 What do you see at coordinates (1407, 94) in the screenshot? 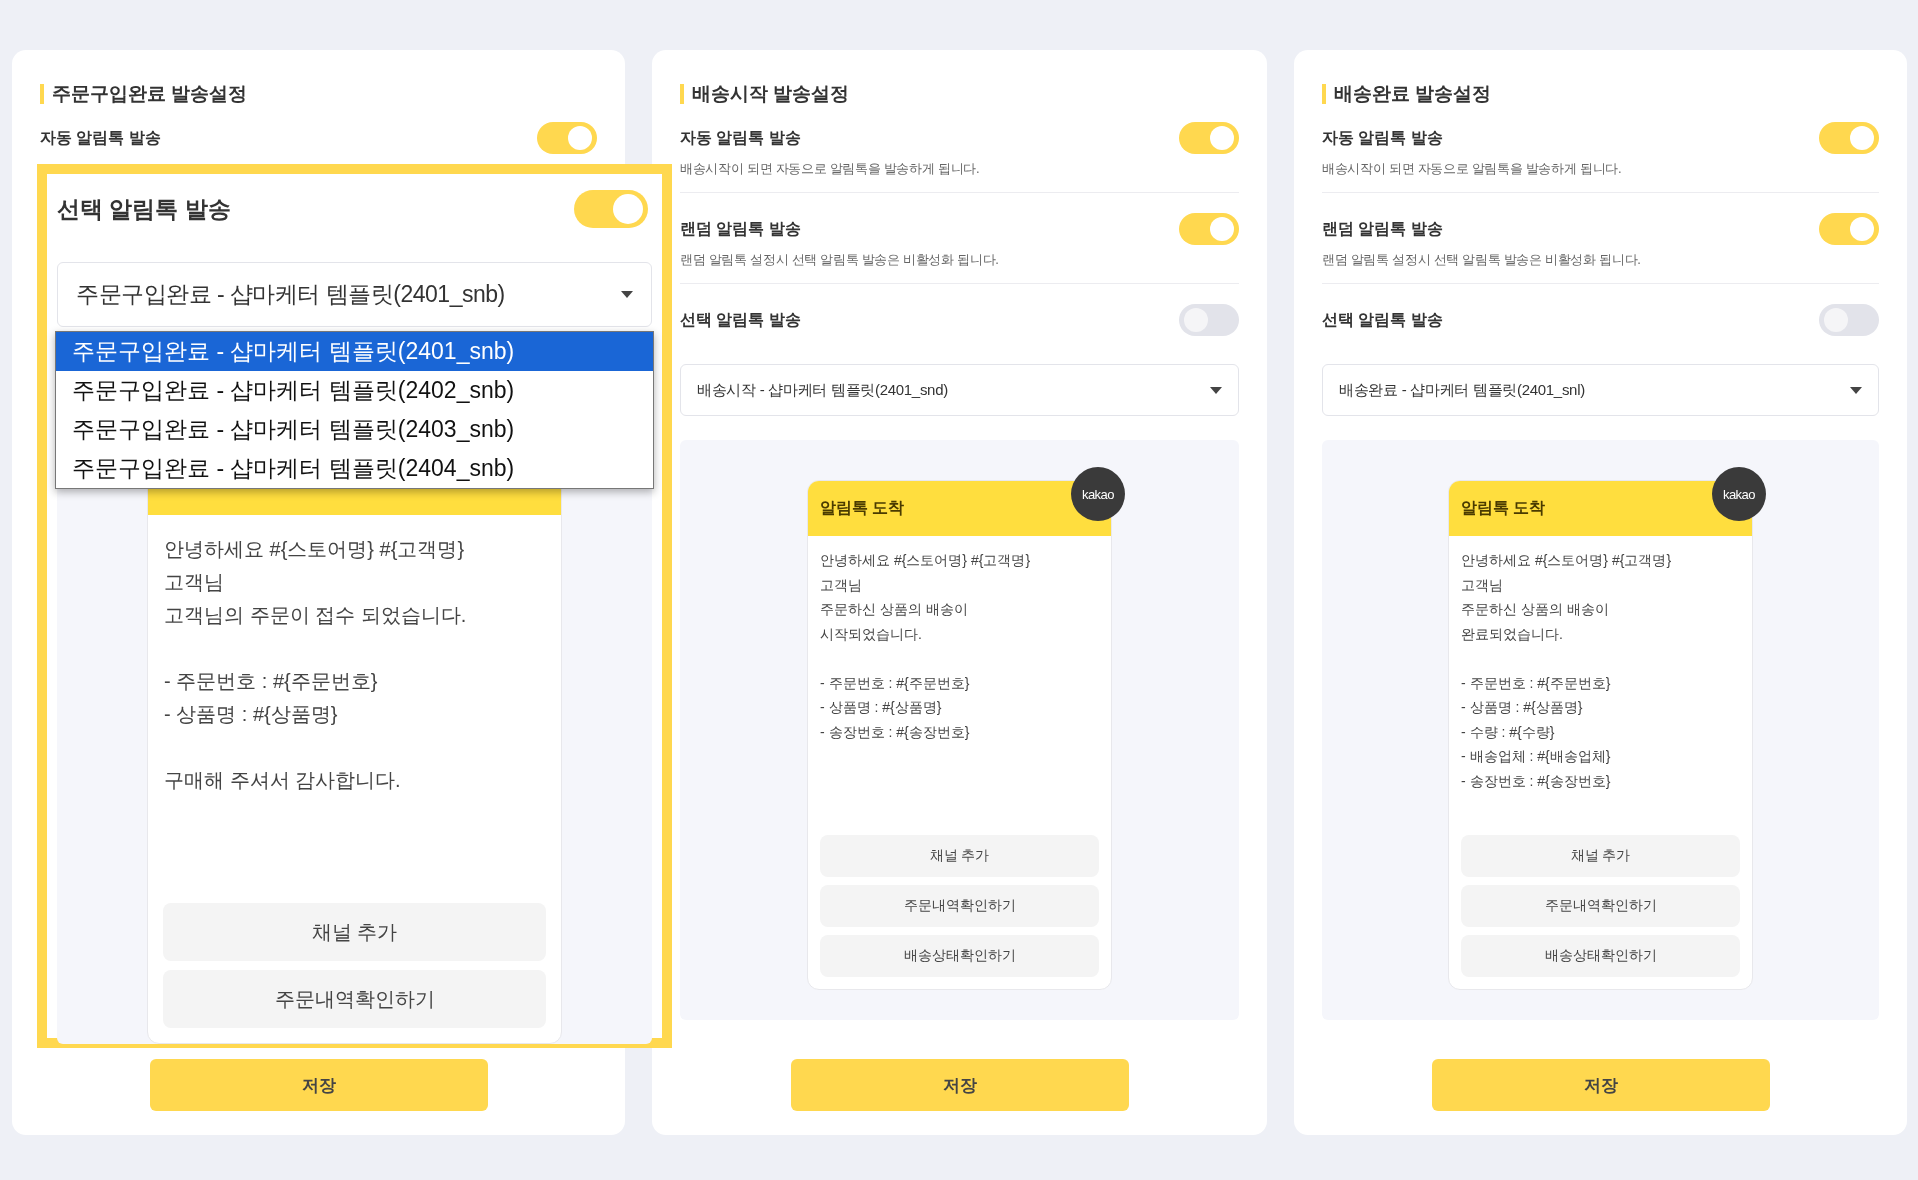
I see `section-title: 배송완료 발송설정` at bounding box center [1407, 94].